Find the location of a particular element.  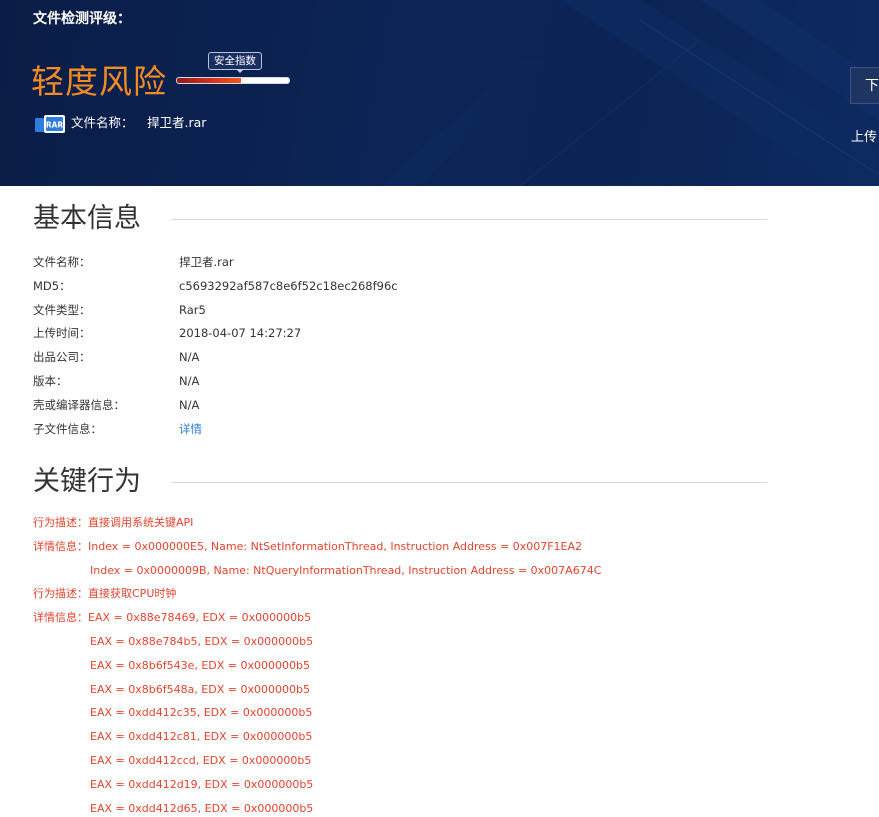

safety-index-bar is located at coordinates (233, 80).